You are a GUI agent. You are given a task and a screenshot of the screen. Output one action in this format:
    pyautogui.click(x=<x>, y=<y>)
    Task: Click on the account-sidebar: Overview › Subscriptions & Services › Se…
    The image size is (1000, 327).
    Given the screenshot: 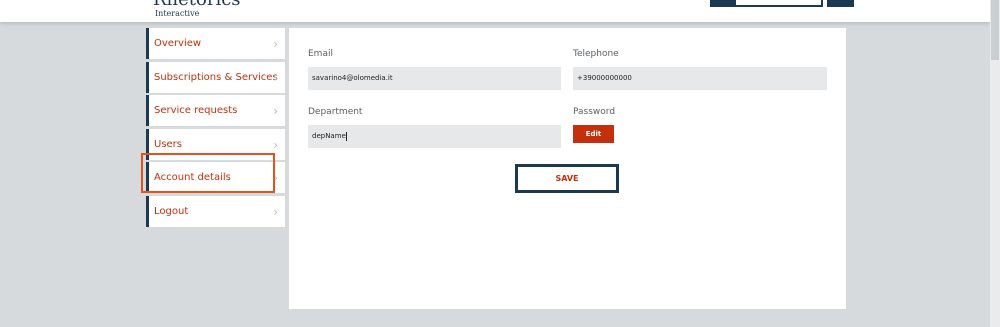 What is the action you would take?
    pyautogui.click(x=215, y=128)
    